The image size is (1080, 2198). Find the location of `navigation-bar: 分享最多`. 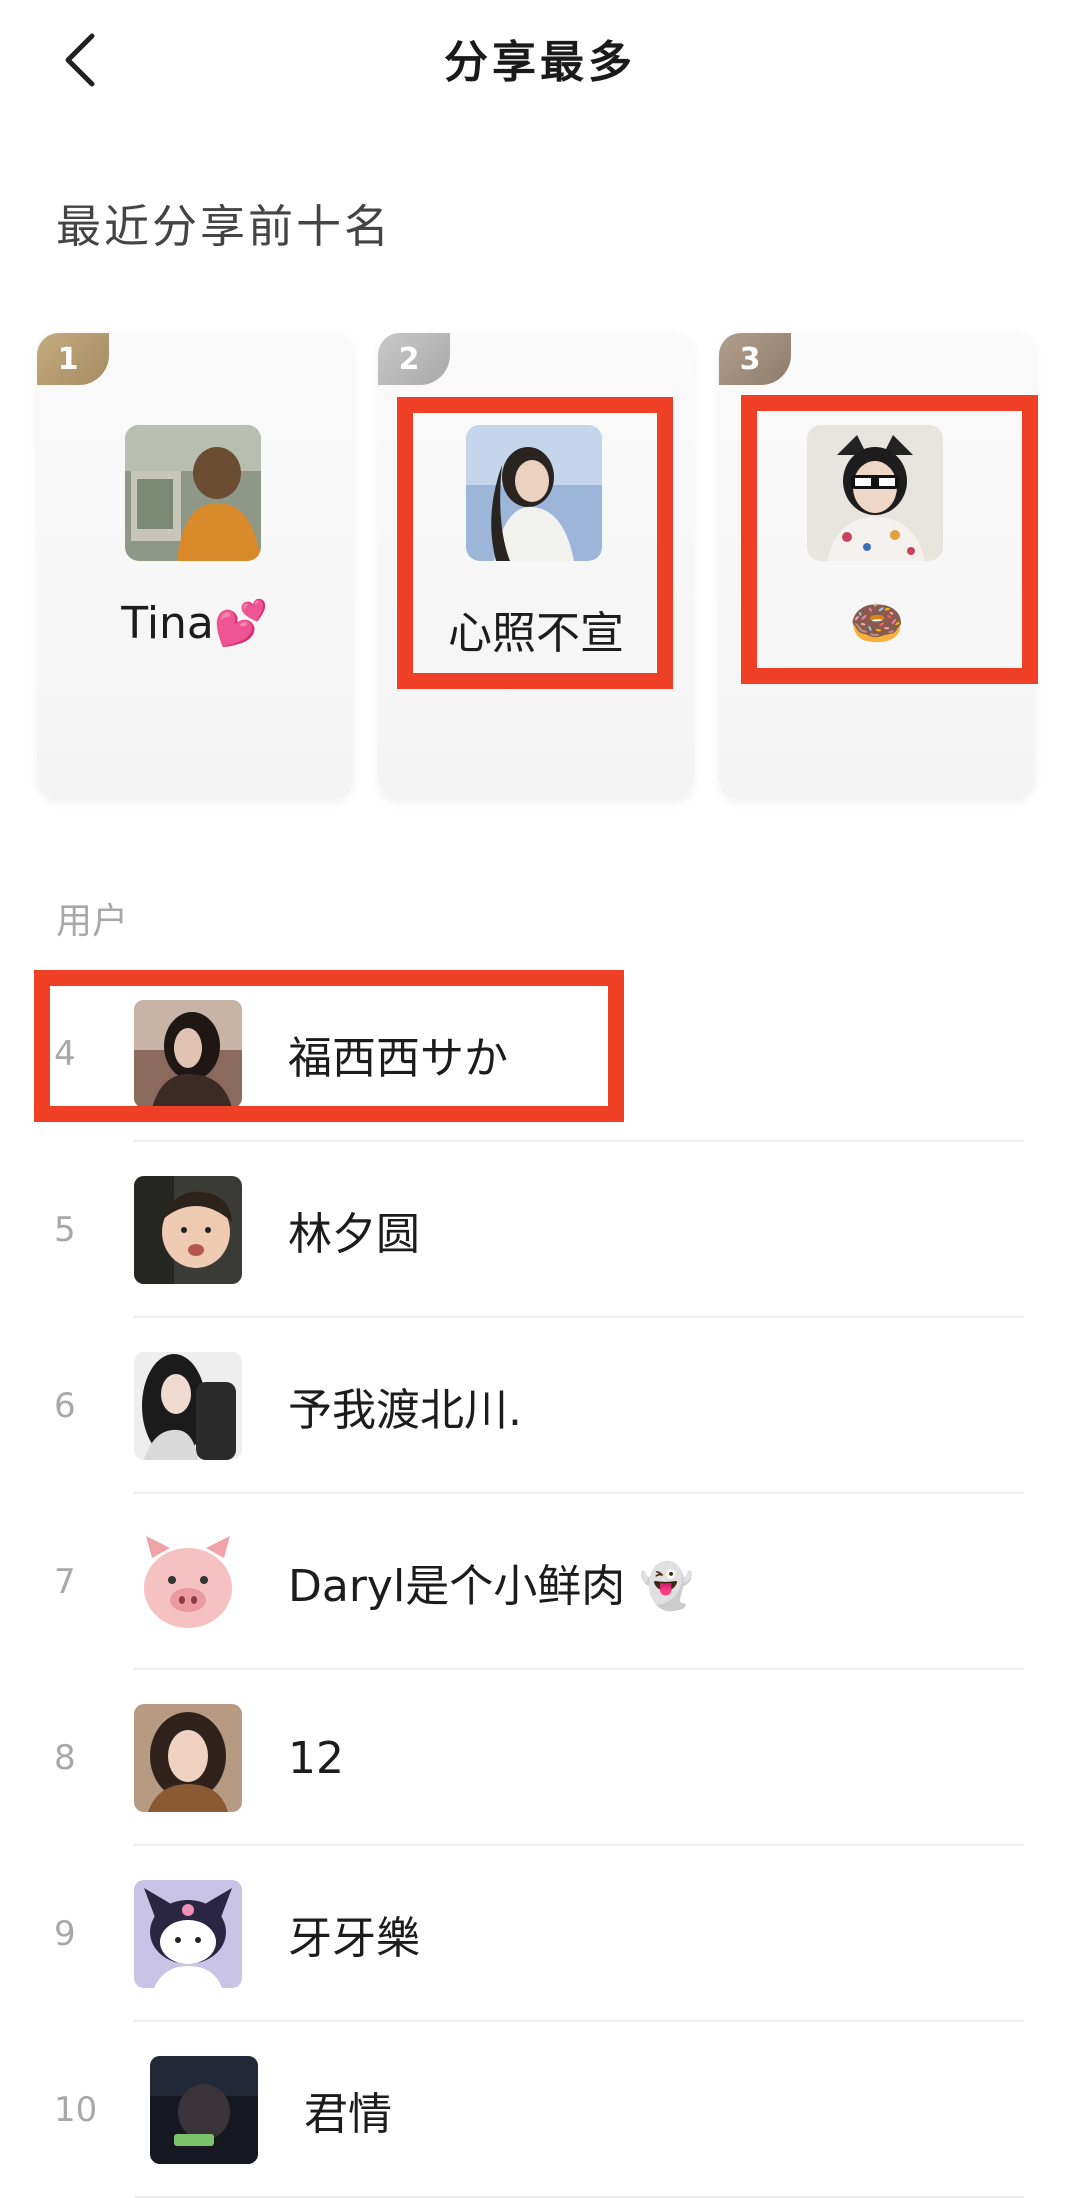

navigation-bar: 分享最多 is located at coordinates (540, 60).